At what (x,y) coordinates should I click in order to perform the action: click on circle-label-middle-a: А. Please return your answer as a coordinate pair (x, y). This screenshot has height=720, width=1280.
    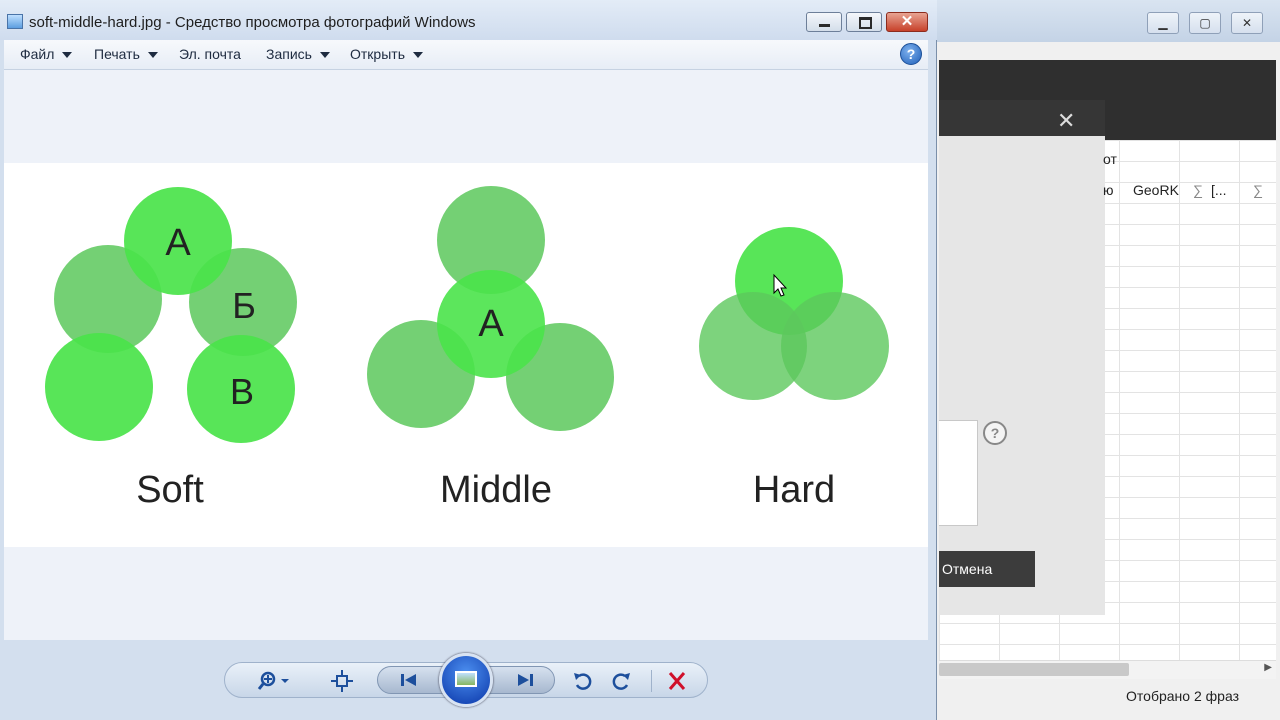
    Looking at the image, I should click on (491, 324).